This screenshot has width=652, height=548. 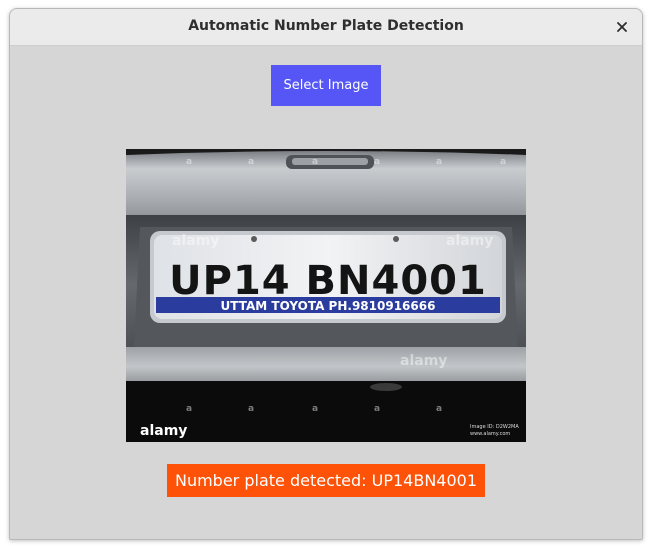 I want to click on site-text: www.alamy.com, so click(x=490, y=434).